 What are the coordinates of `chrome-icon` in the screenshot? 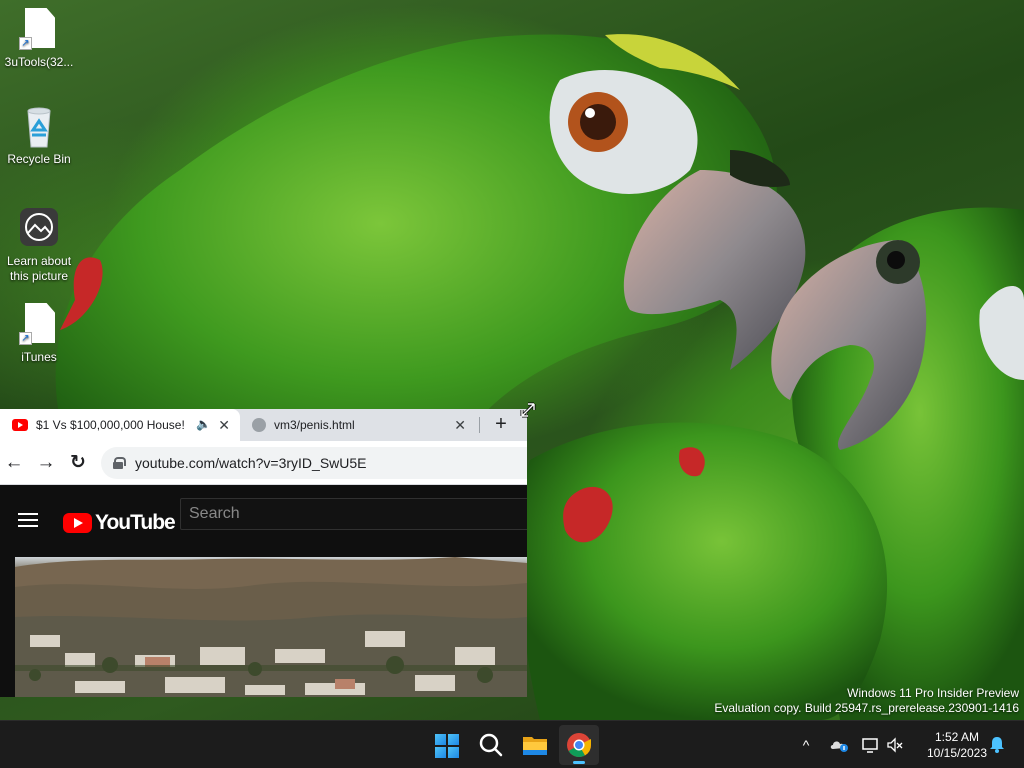 It's located at (579, 745).